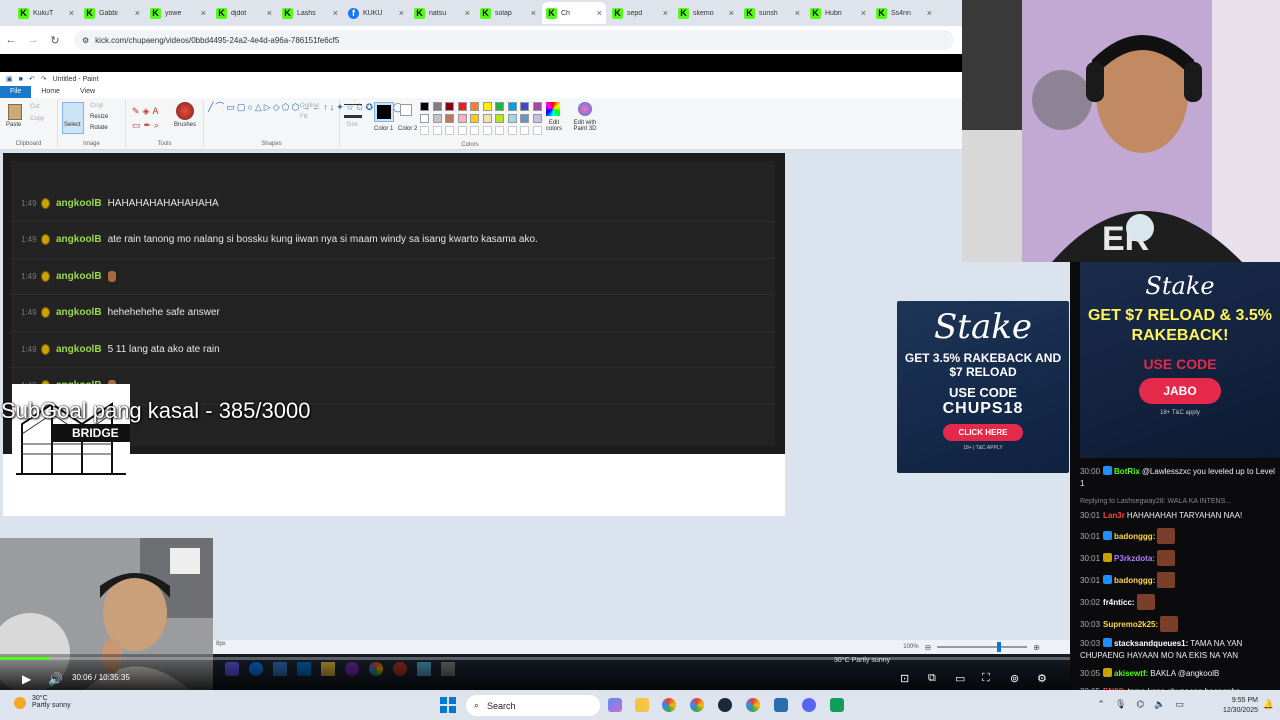  I want to click on chat-ad-code-button: JABO, so click(1180, 391).